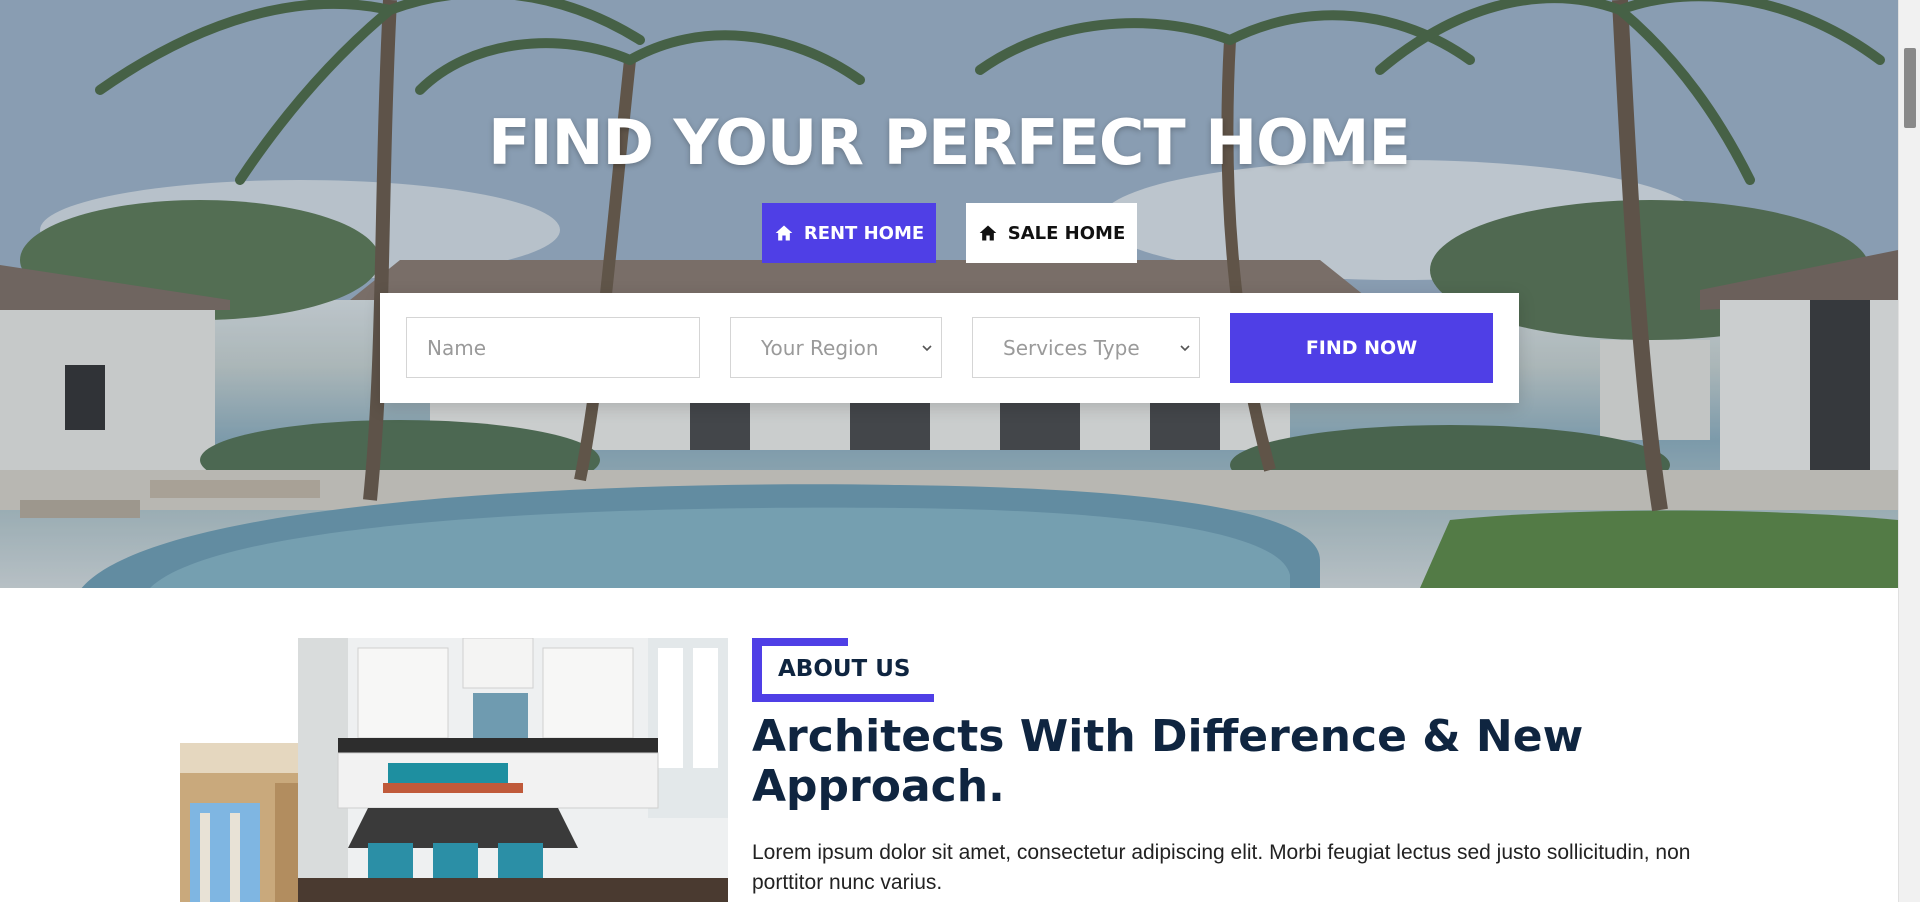 The height and width of the screenshot is (902, 1920). What do you see at coordinates (1910, 88) in the screenshot?
I see `scrollbar-thumb` at bounding box center [1910, 88].